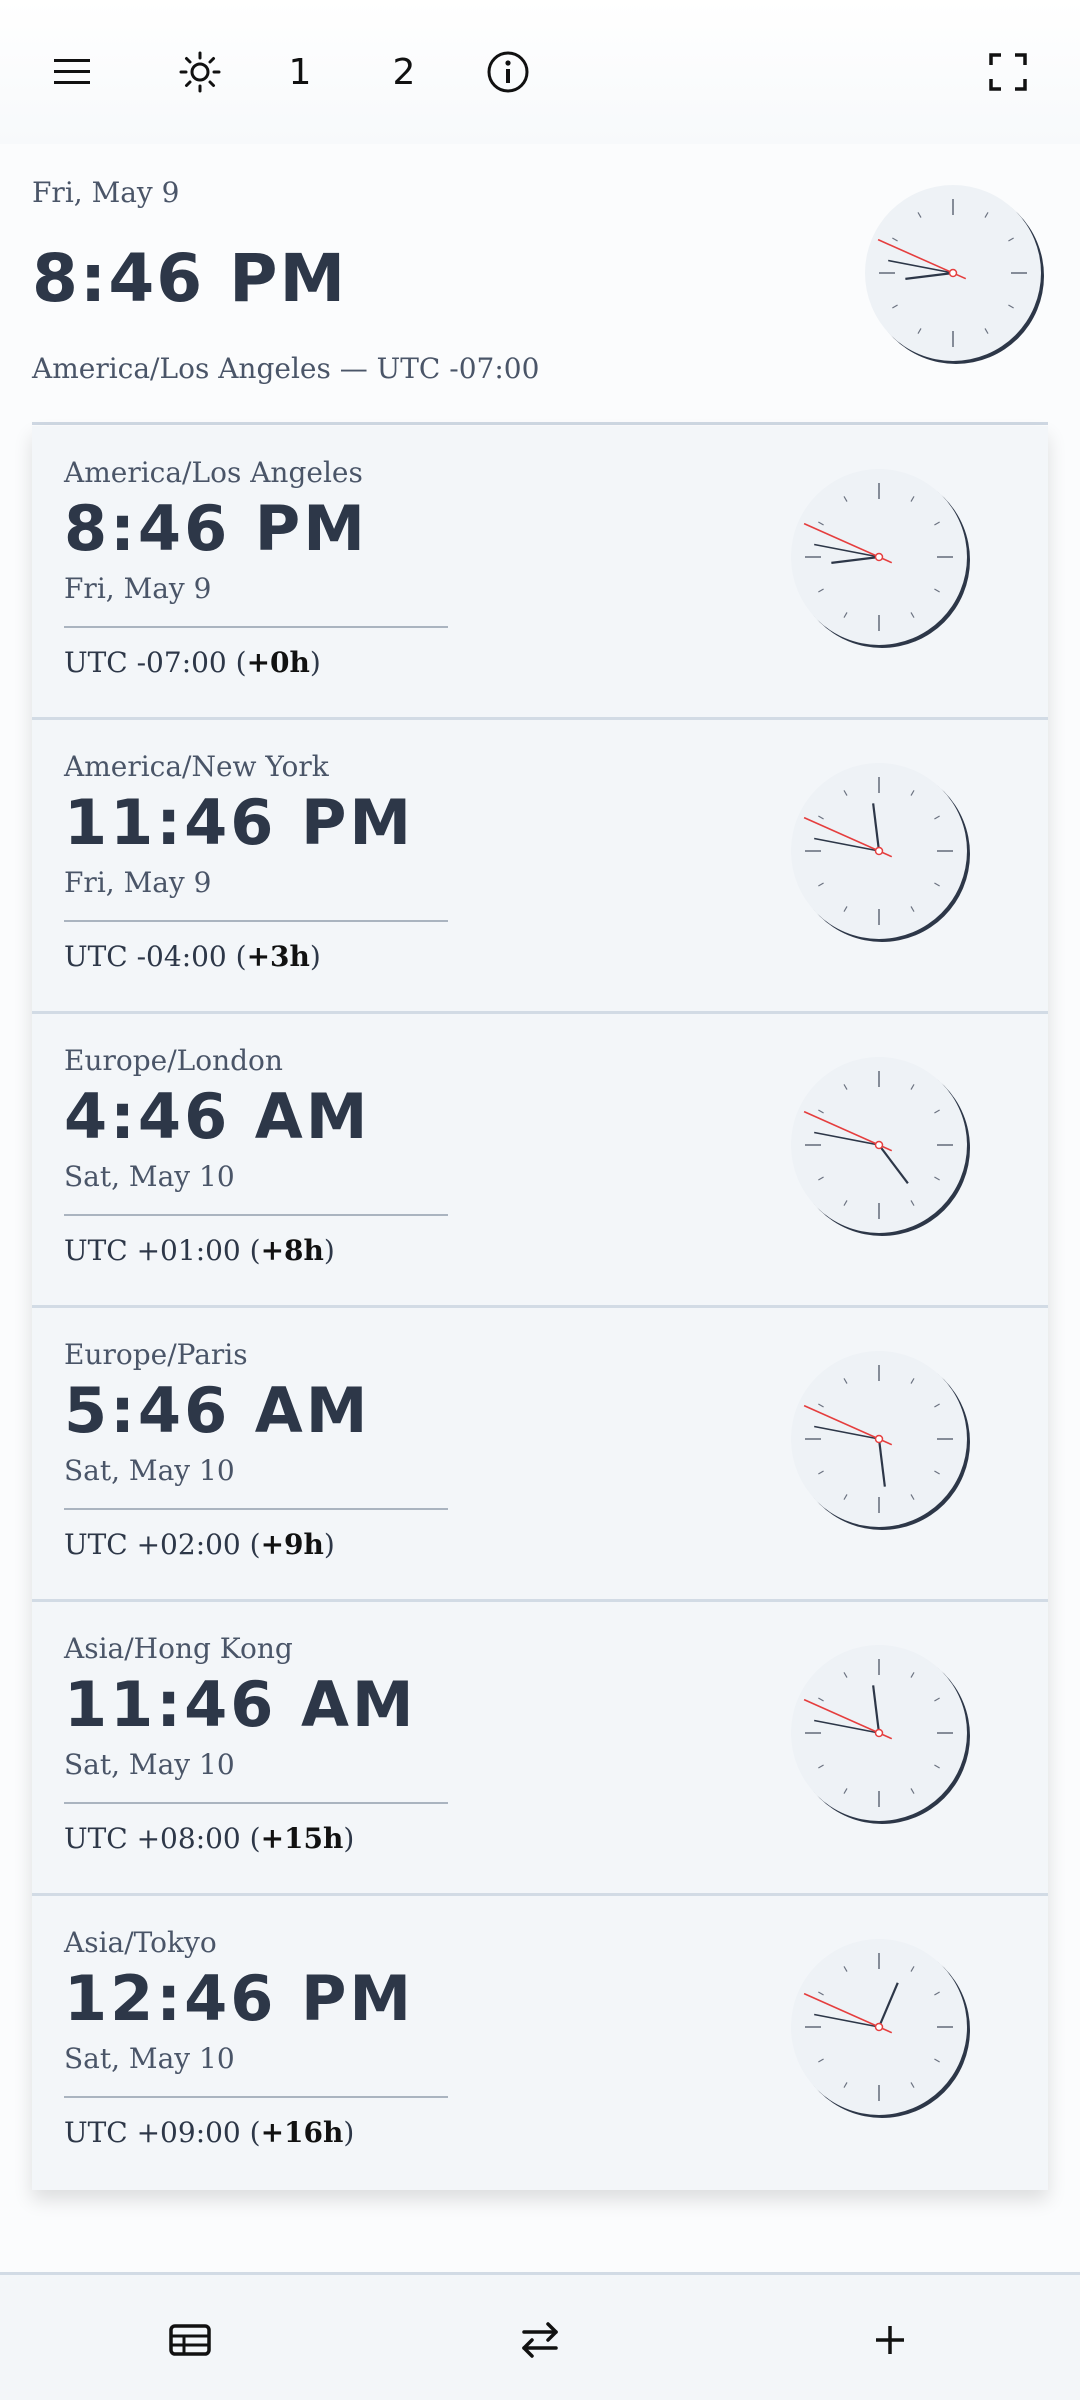  Describe the element at coordinates (216, 528) in the screenshot. I see `clock-time: 8:46 PM` at that location.